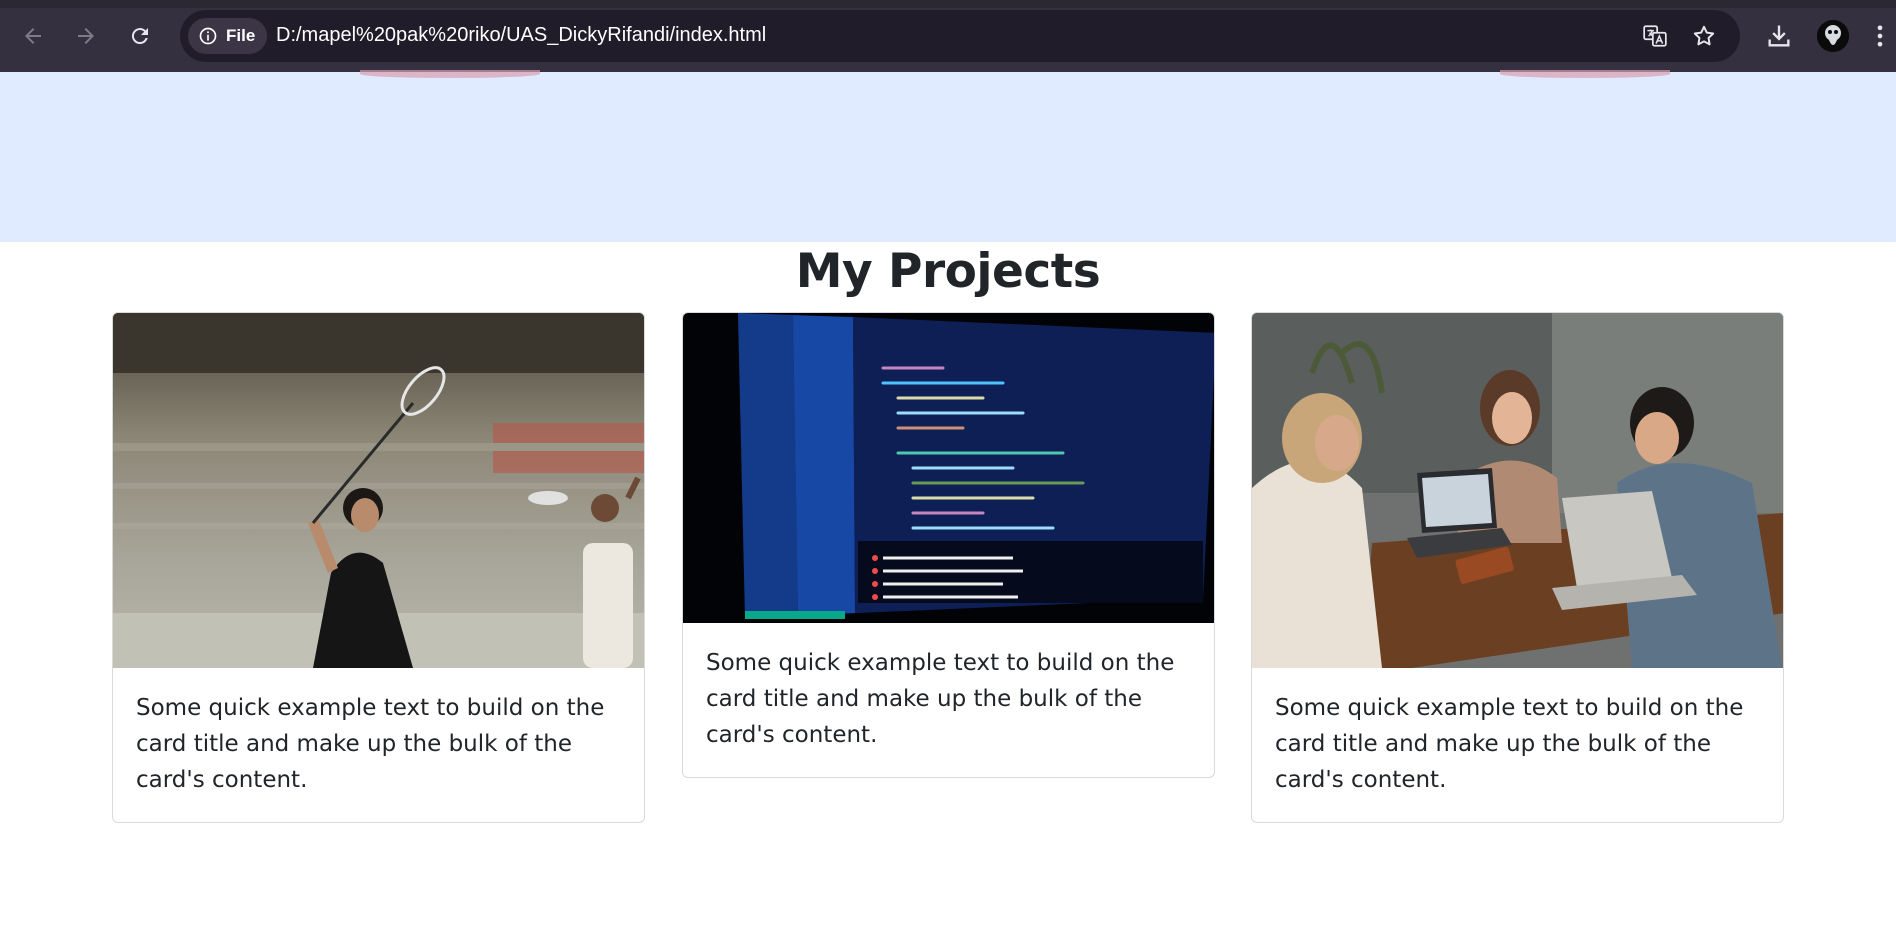 The image size is (1896, 946). I want to click on back-icon, so click(33, 36).